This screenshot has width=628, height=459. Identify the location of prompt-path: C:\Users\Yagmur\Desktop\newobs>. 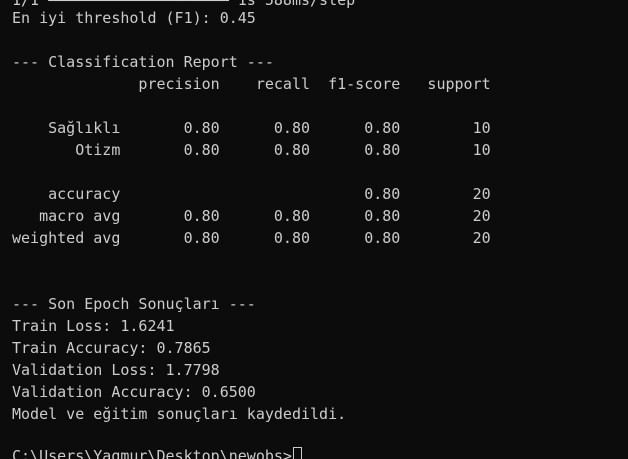
(152, 453).